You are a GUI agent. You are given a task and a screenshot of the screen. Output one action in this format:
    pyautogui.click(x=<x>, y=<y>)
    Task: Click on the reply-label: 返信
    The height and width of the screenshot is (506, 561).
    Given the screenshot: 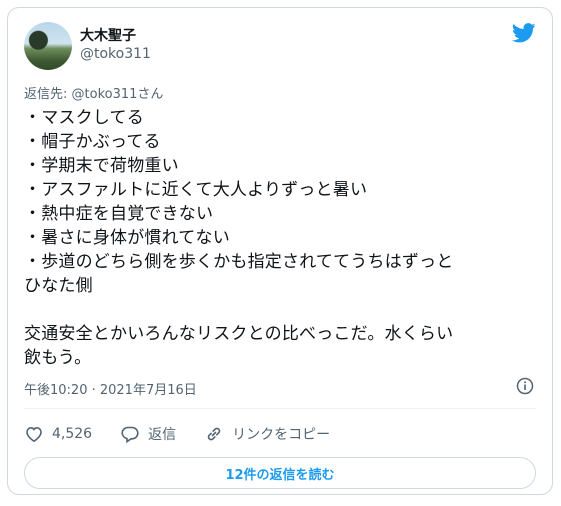 What is the action you would take?
    pyautogui.click(x=162, y=435)
    